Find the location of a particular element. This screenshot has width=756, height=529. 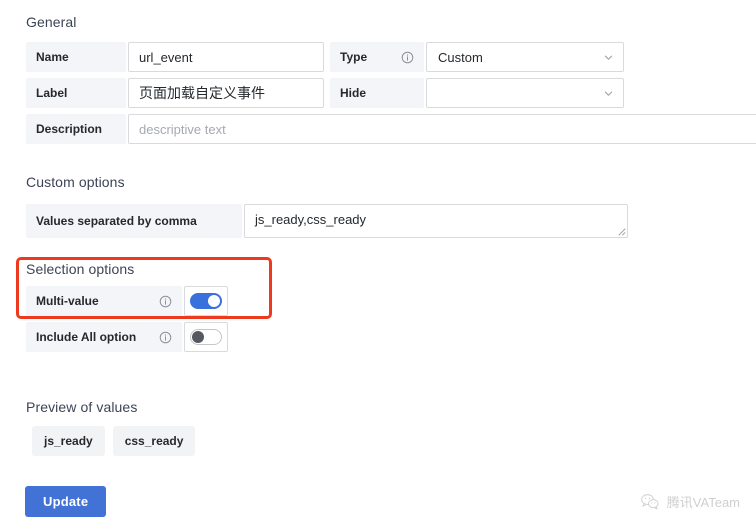

toggle-switch-on is located at coordinates (206, 301).